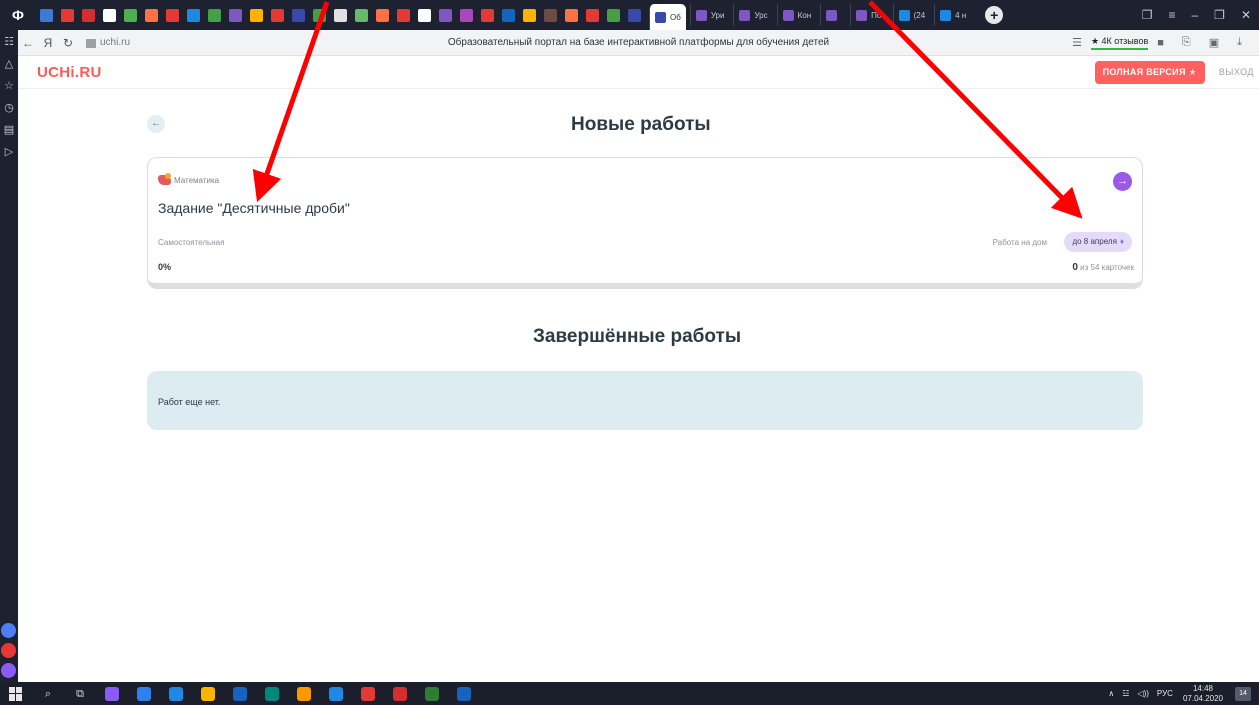 This screenshot has height=705, width=1259. Describe the element at coordinates (1142, 693) in the screenshot. I see `volume-icon: ◁))` at that location.